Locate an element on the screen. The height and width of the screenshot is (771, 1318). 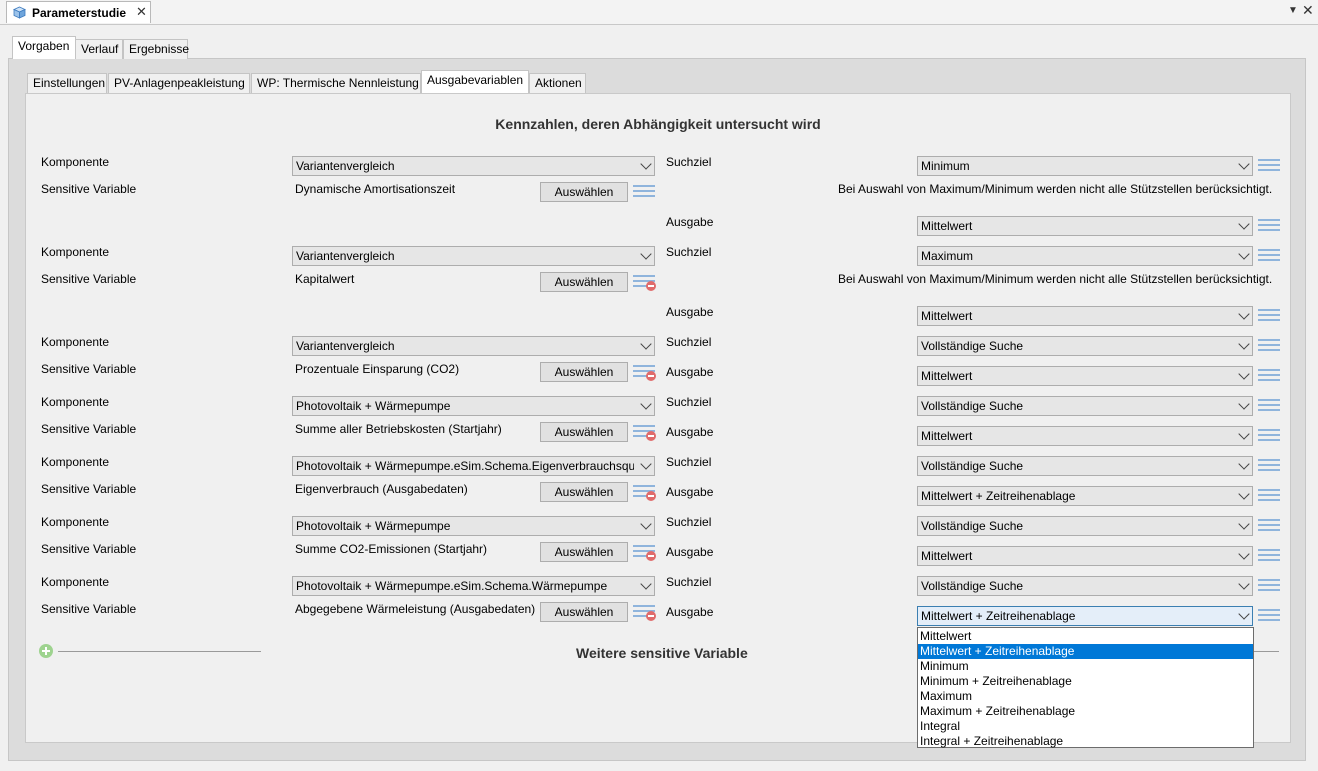
view-menu-icon: ▼ is located at coordinates (1293, 10).